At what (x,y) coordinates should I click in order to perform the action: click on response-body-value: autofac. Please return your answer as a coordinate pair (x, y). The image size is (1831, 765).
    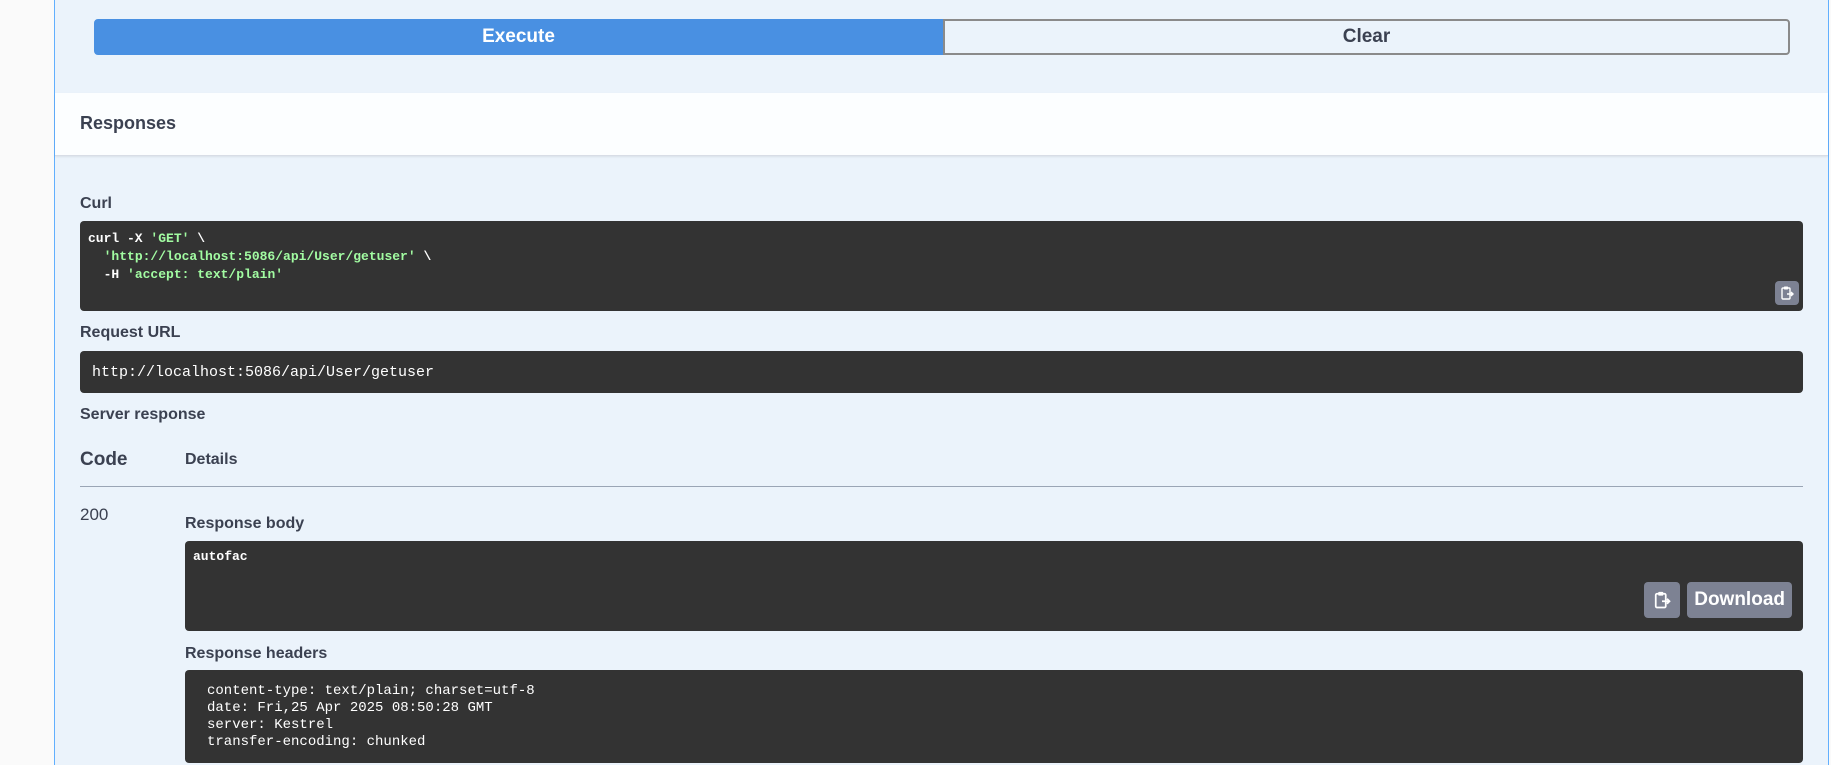
    Looking at the image, I should click on (220, 556).